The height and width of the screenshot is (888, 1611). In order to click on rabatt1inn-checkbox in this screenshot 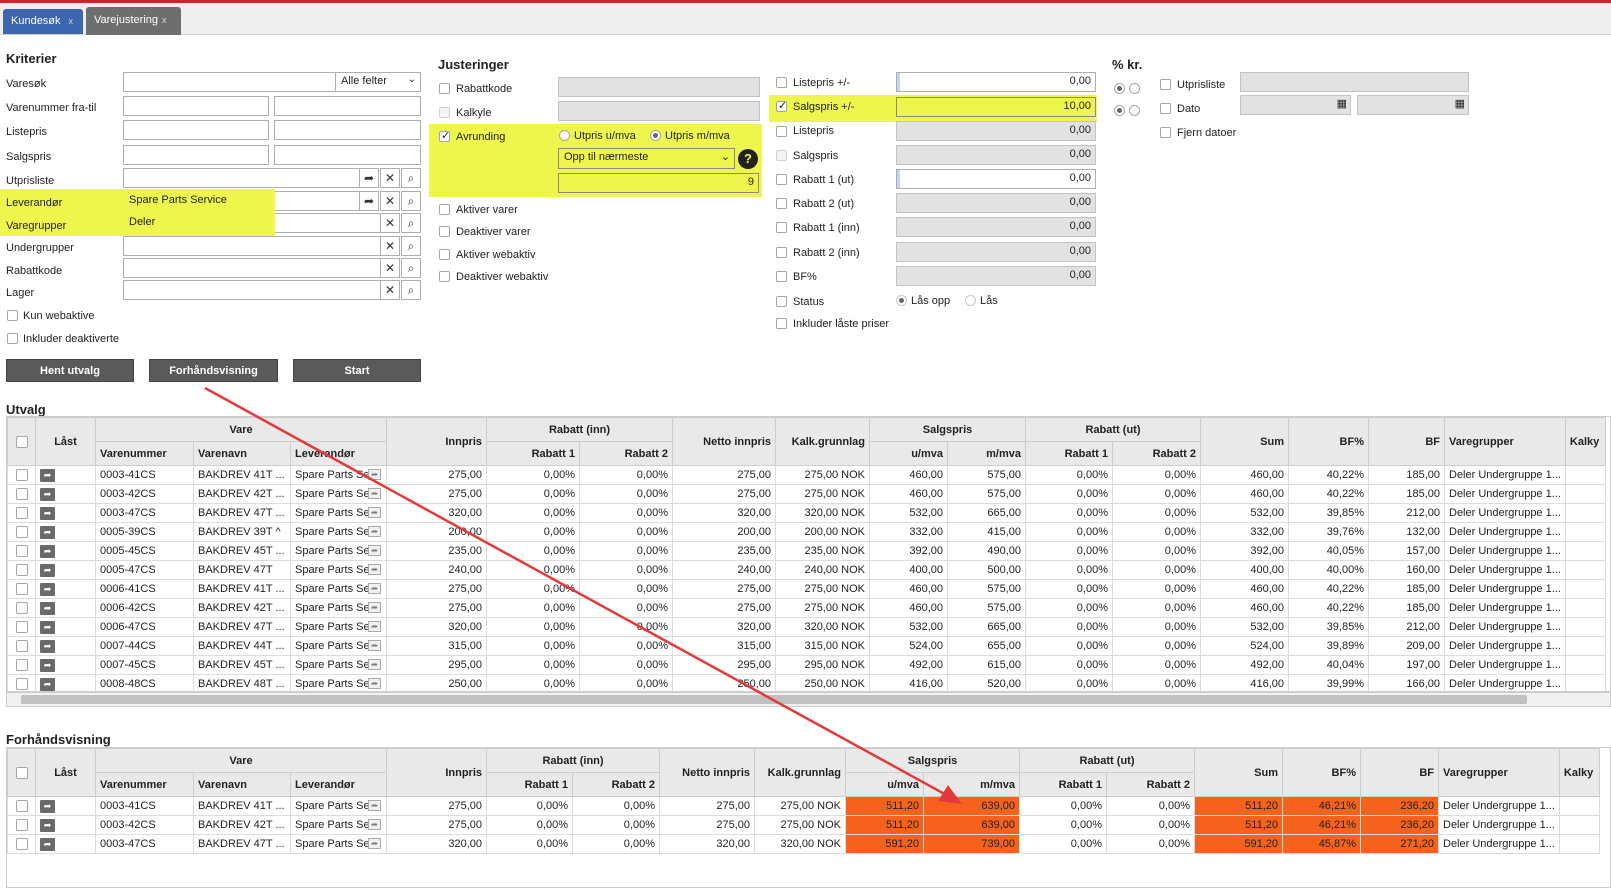, I will do `click(781, 227)`.